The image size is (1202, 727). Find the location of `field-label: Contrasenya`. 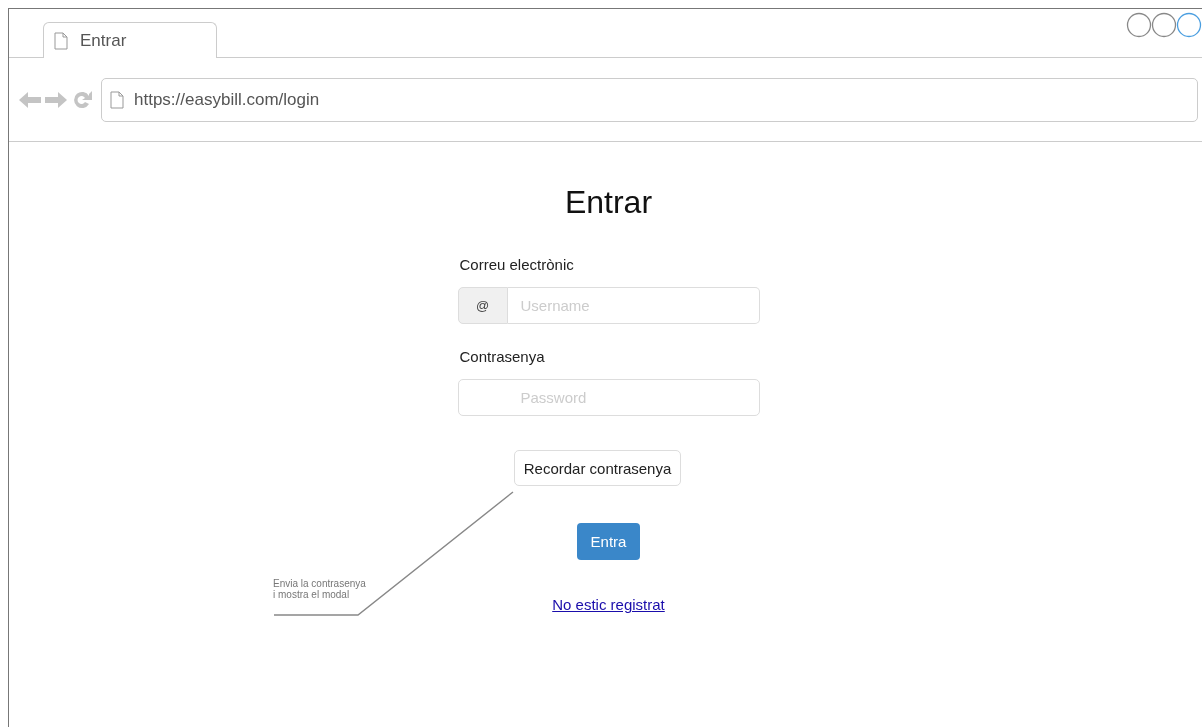

field-label: Contrasenya is located at coordinates (502, 356).